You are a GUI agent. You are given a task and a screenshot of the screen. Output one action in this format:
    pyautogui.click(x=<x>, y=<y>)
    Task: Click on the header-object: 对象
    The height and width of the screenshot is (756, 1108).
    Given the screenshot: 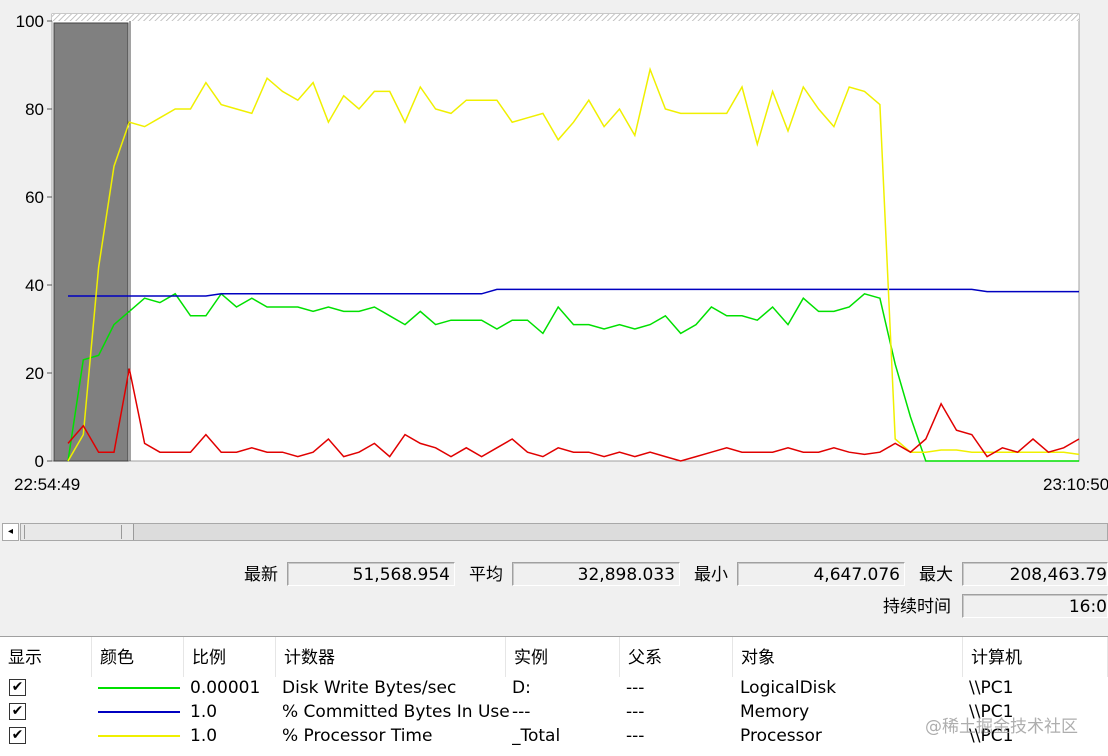 What is the action you would take?
    pyautogui.click(x=848, y=657)
    